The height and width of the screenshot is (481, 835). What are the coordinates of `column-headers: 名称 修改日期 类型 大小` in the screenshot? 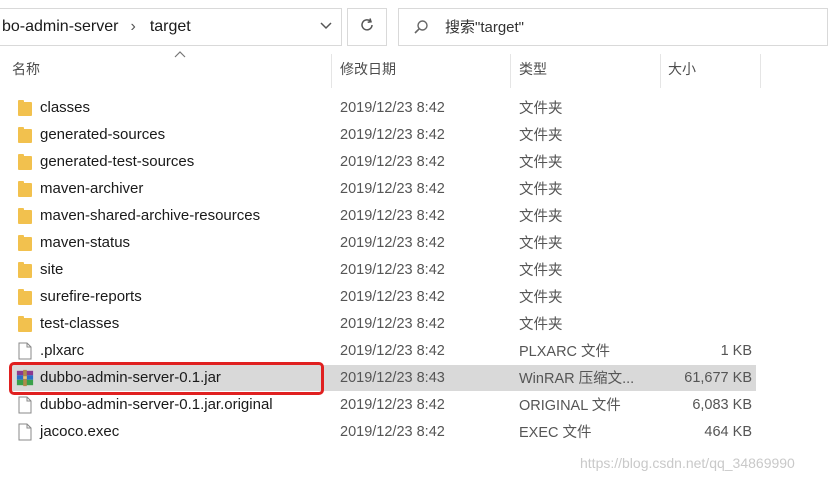 It's located at (417, 69).